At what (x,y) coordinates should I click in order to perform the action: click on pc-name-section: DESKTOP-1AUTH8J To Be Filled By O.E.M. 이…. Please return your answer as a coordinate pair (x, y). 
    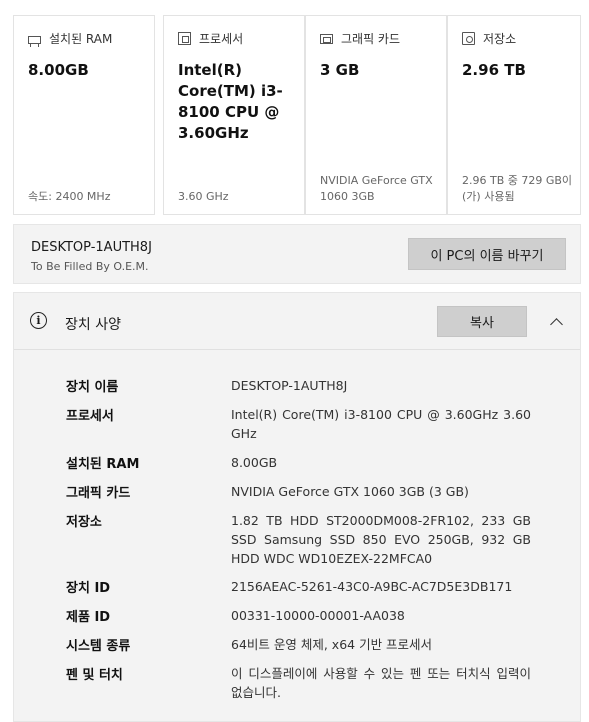
    Looking at the image, I should click on (297, 254).